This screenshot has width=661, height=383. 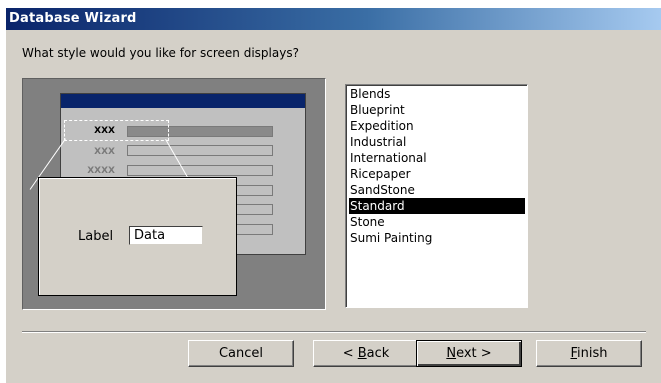 What do you see at coordinates (378, 353) in the screenshot?
I see `back-rest: ack` at bounding box center [378, 353].